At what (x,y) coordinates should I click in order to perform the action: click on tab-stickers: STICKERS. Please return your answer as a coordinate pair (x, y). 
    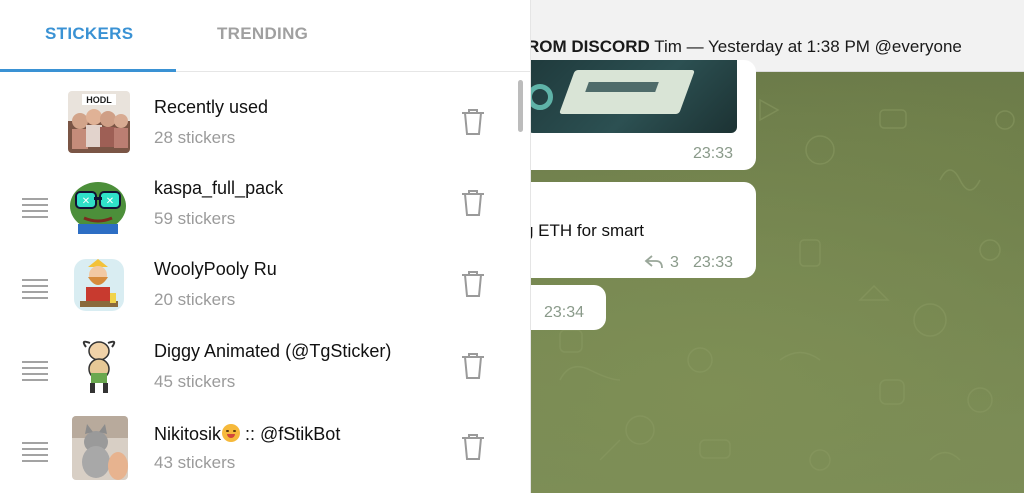
    Looking at the image, I should click on (89, 34).